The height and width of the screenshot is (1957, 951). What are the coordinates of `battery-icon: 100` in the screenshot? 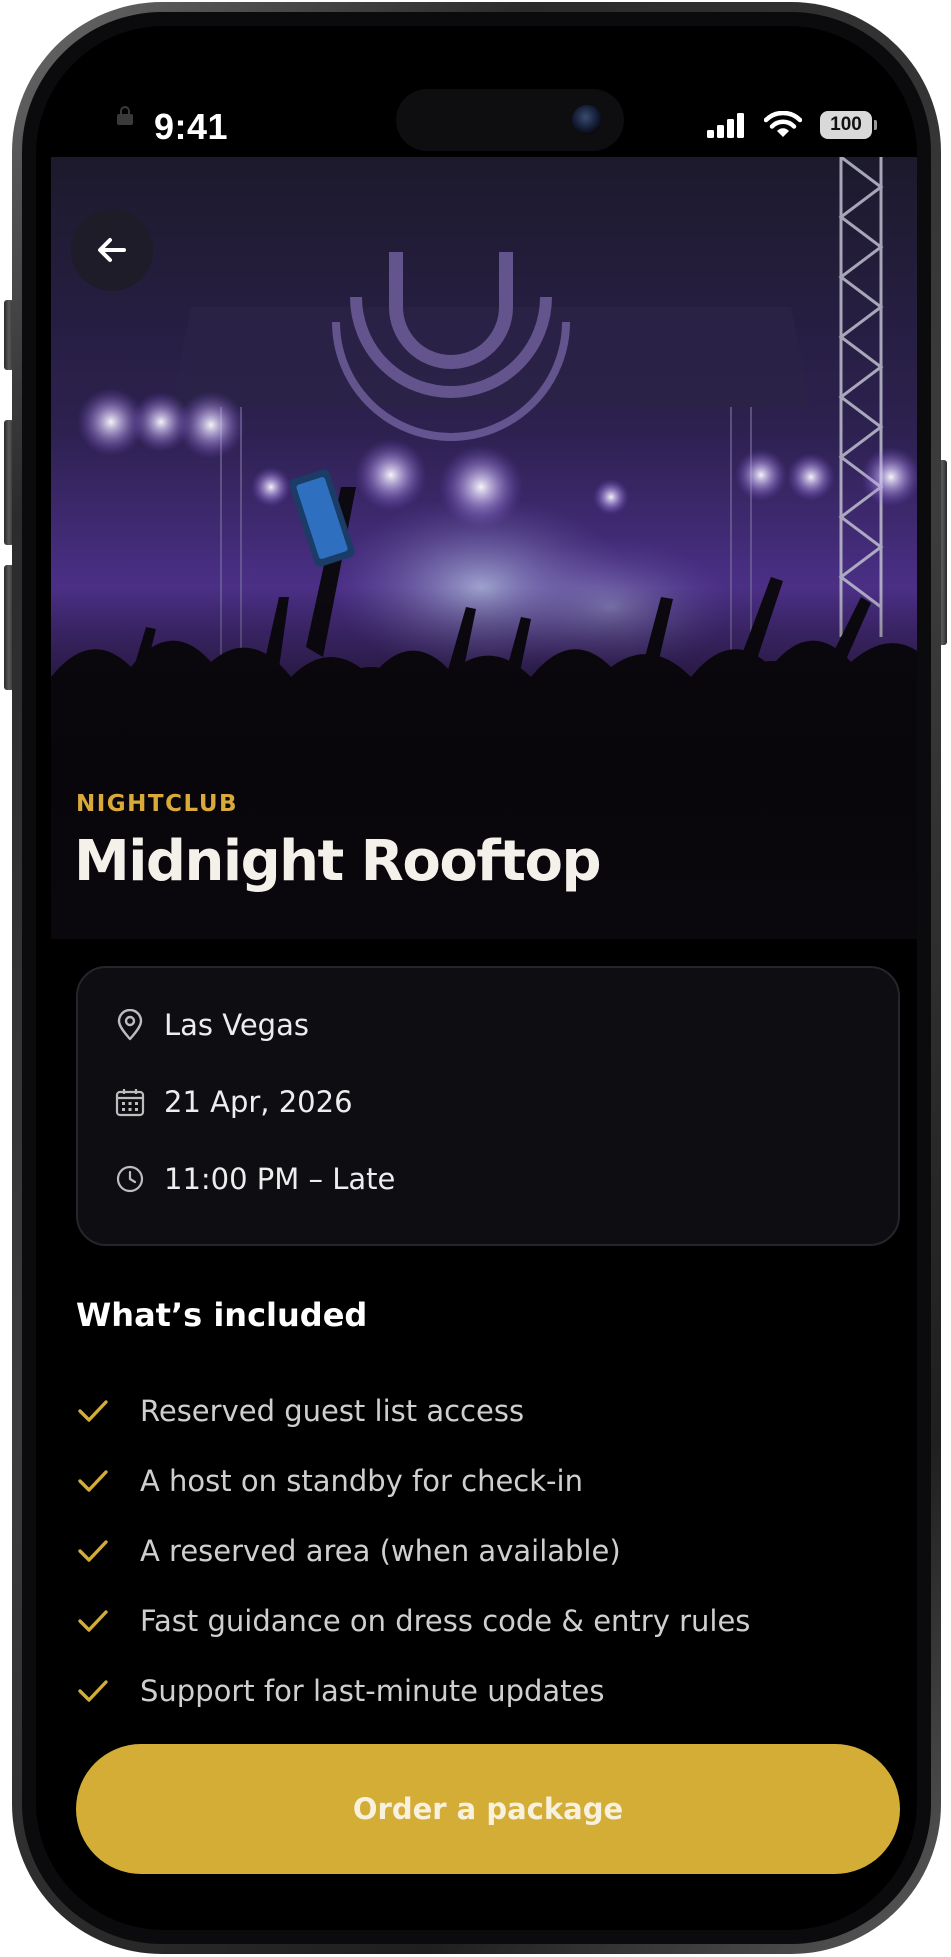 It's located at (848, 125).